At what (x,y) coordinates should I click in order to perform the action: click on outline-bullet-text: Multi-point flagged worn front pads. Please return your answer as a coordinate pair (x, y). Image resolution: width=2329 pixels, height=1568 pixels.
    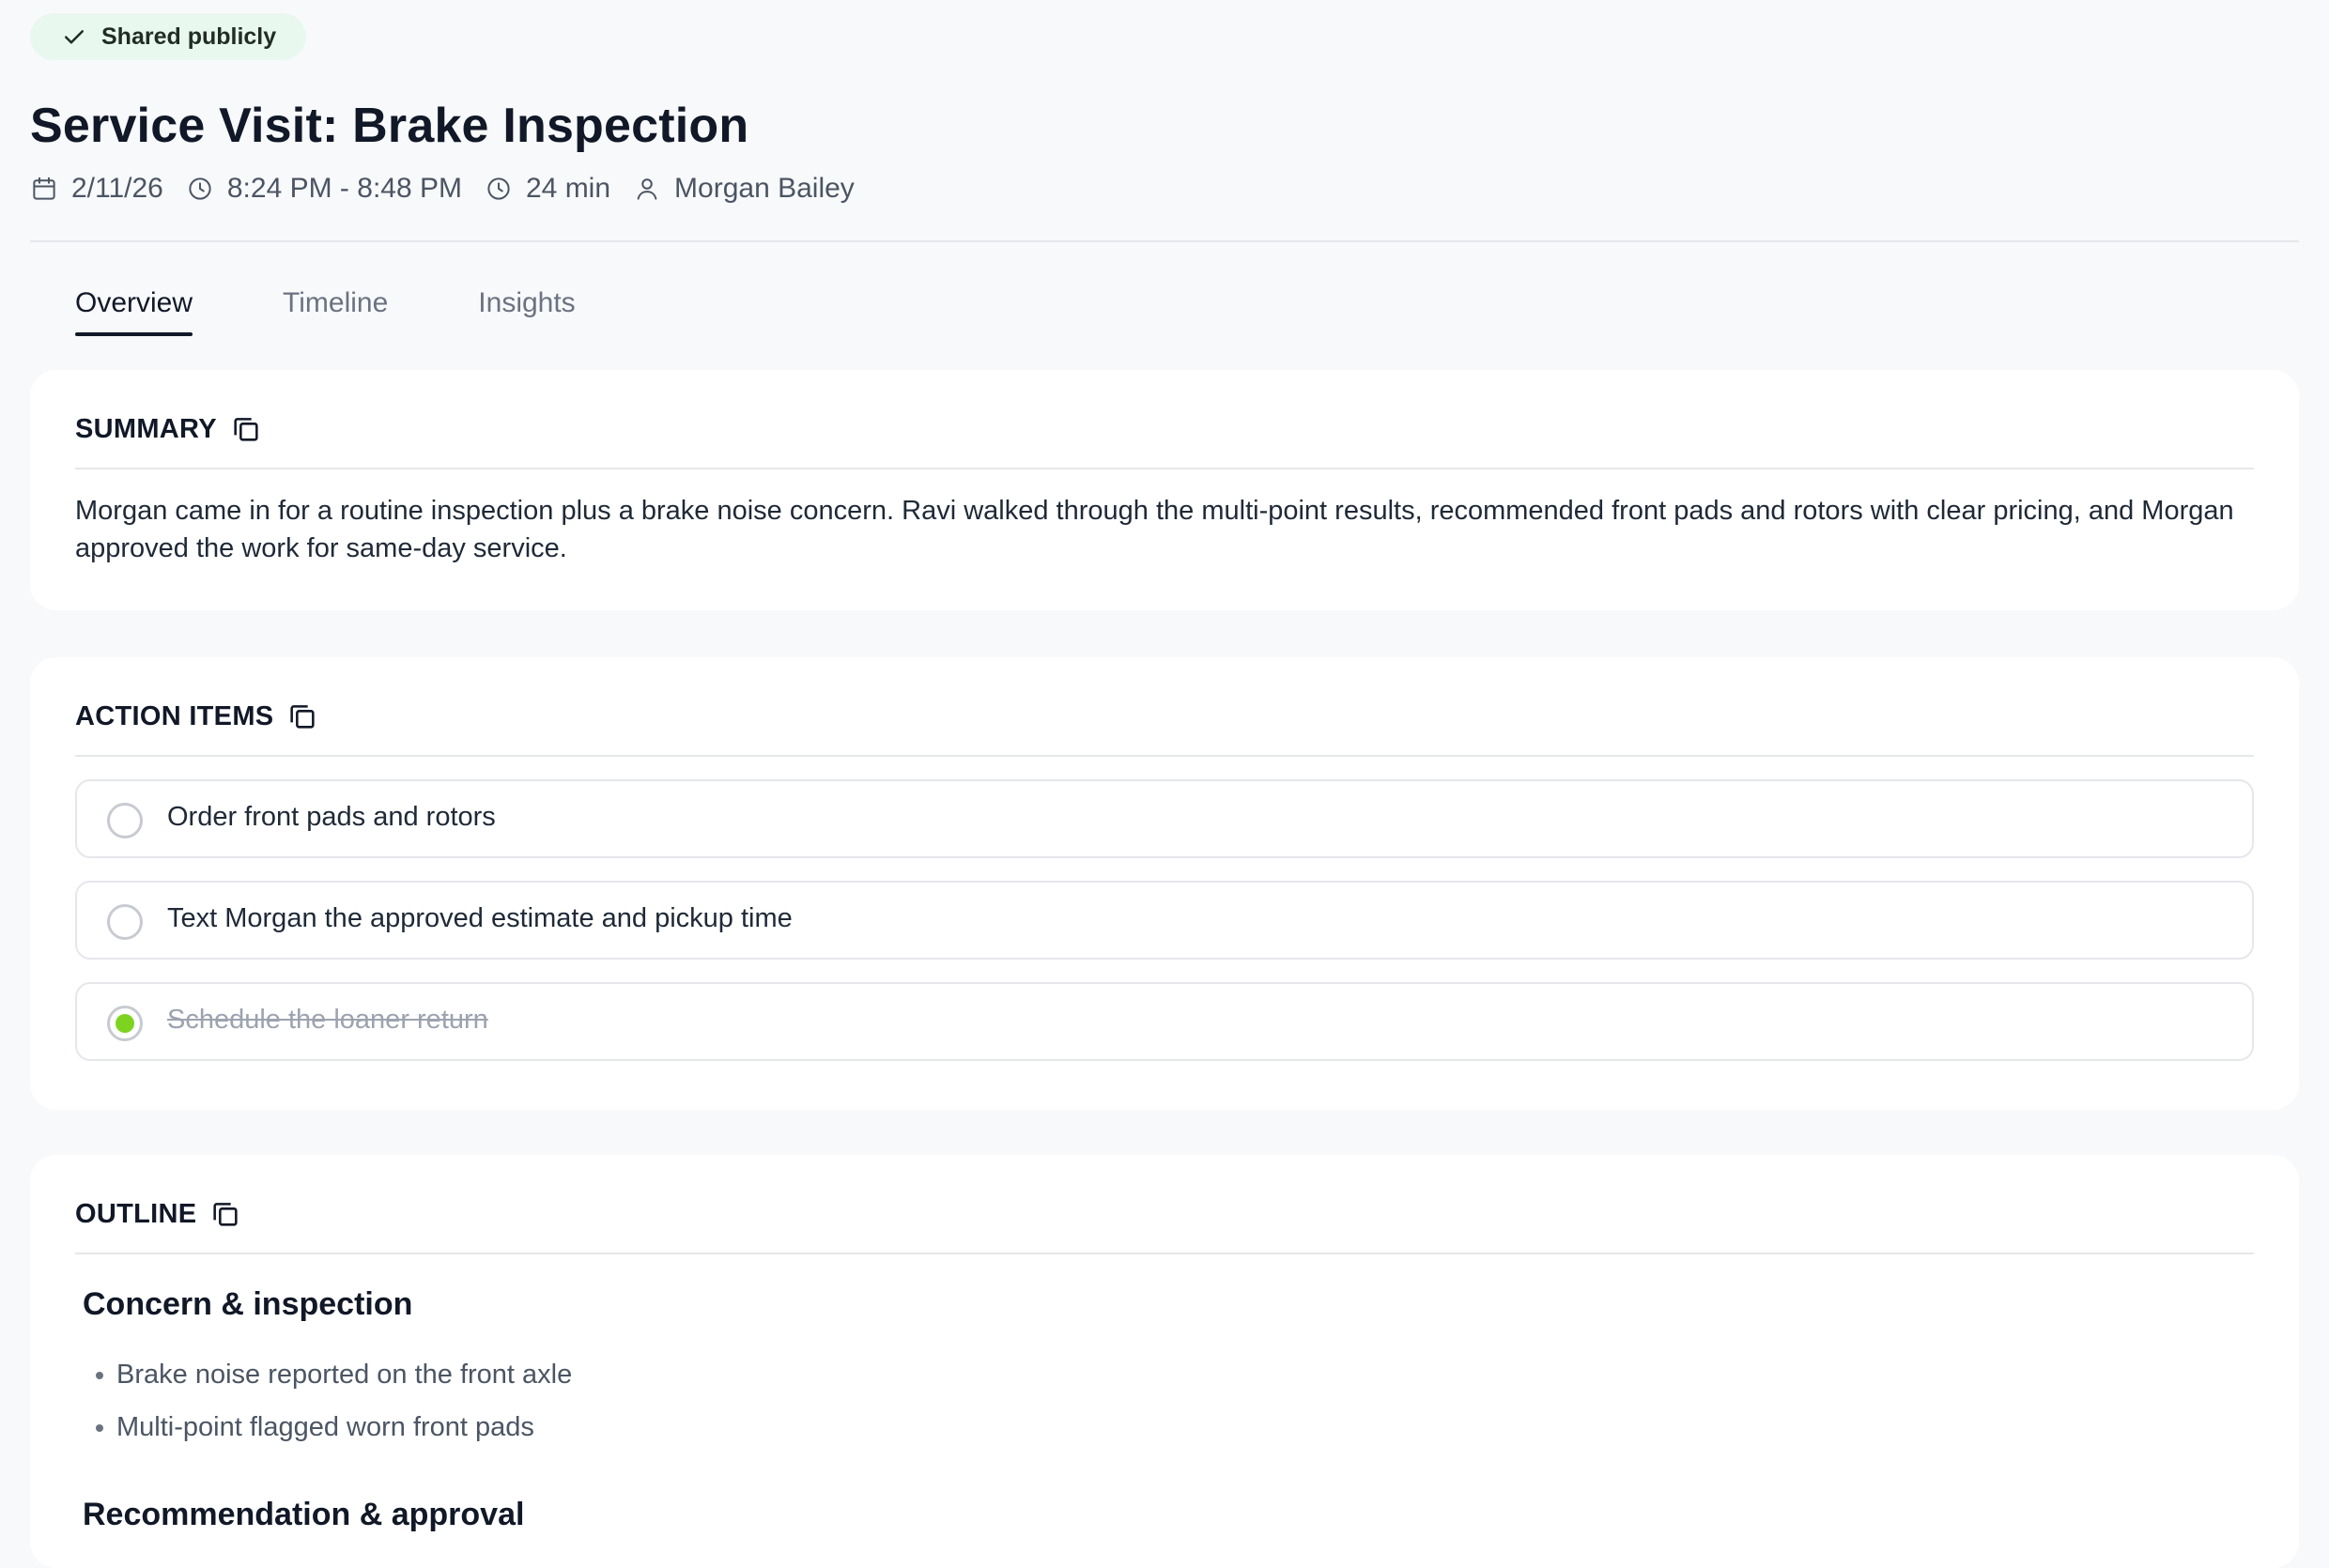
    Looking at the image, I should click on (325, 1427).